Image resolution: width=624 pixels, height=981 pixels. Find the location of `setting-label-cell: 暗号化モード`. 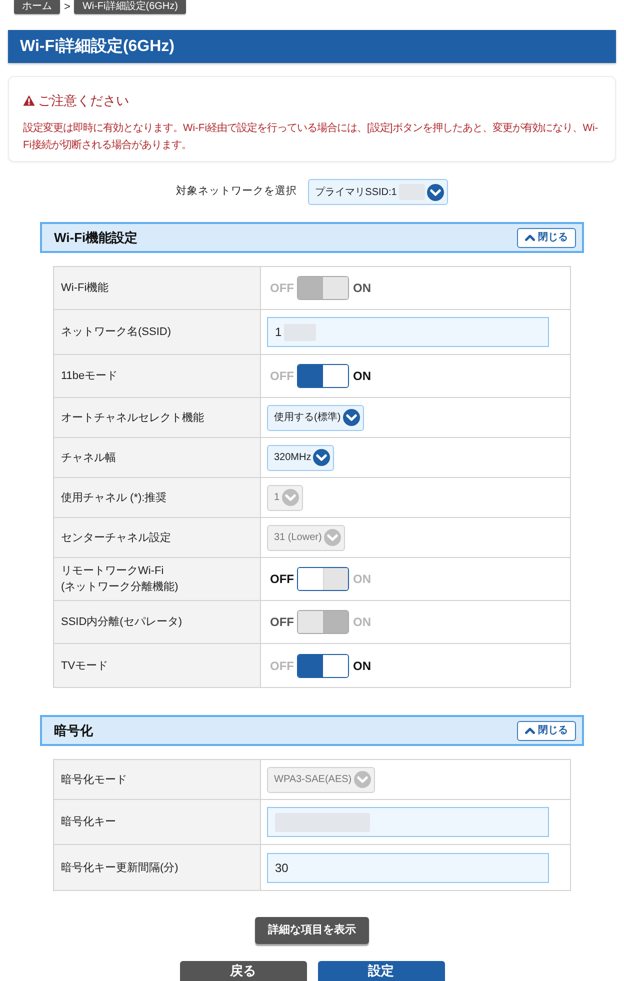

setting-label-cell: 暗号化モード is located at coordinates (157, 779).